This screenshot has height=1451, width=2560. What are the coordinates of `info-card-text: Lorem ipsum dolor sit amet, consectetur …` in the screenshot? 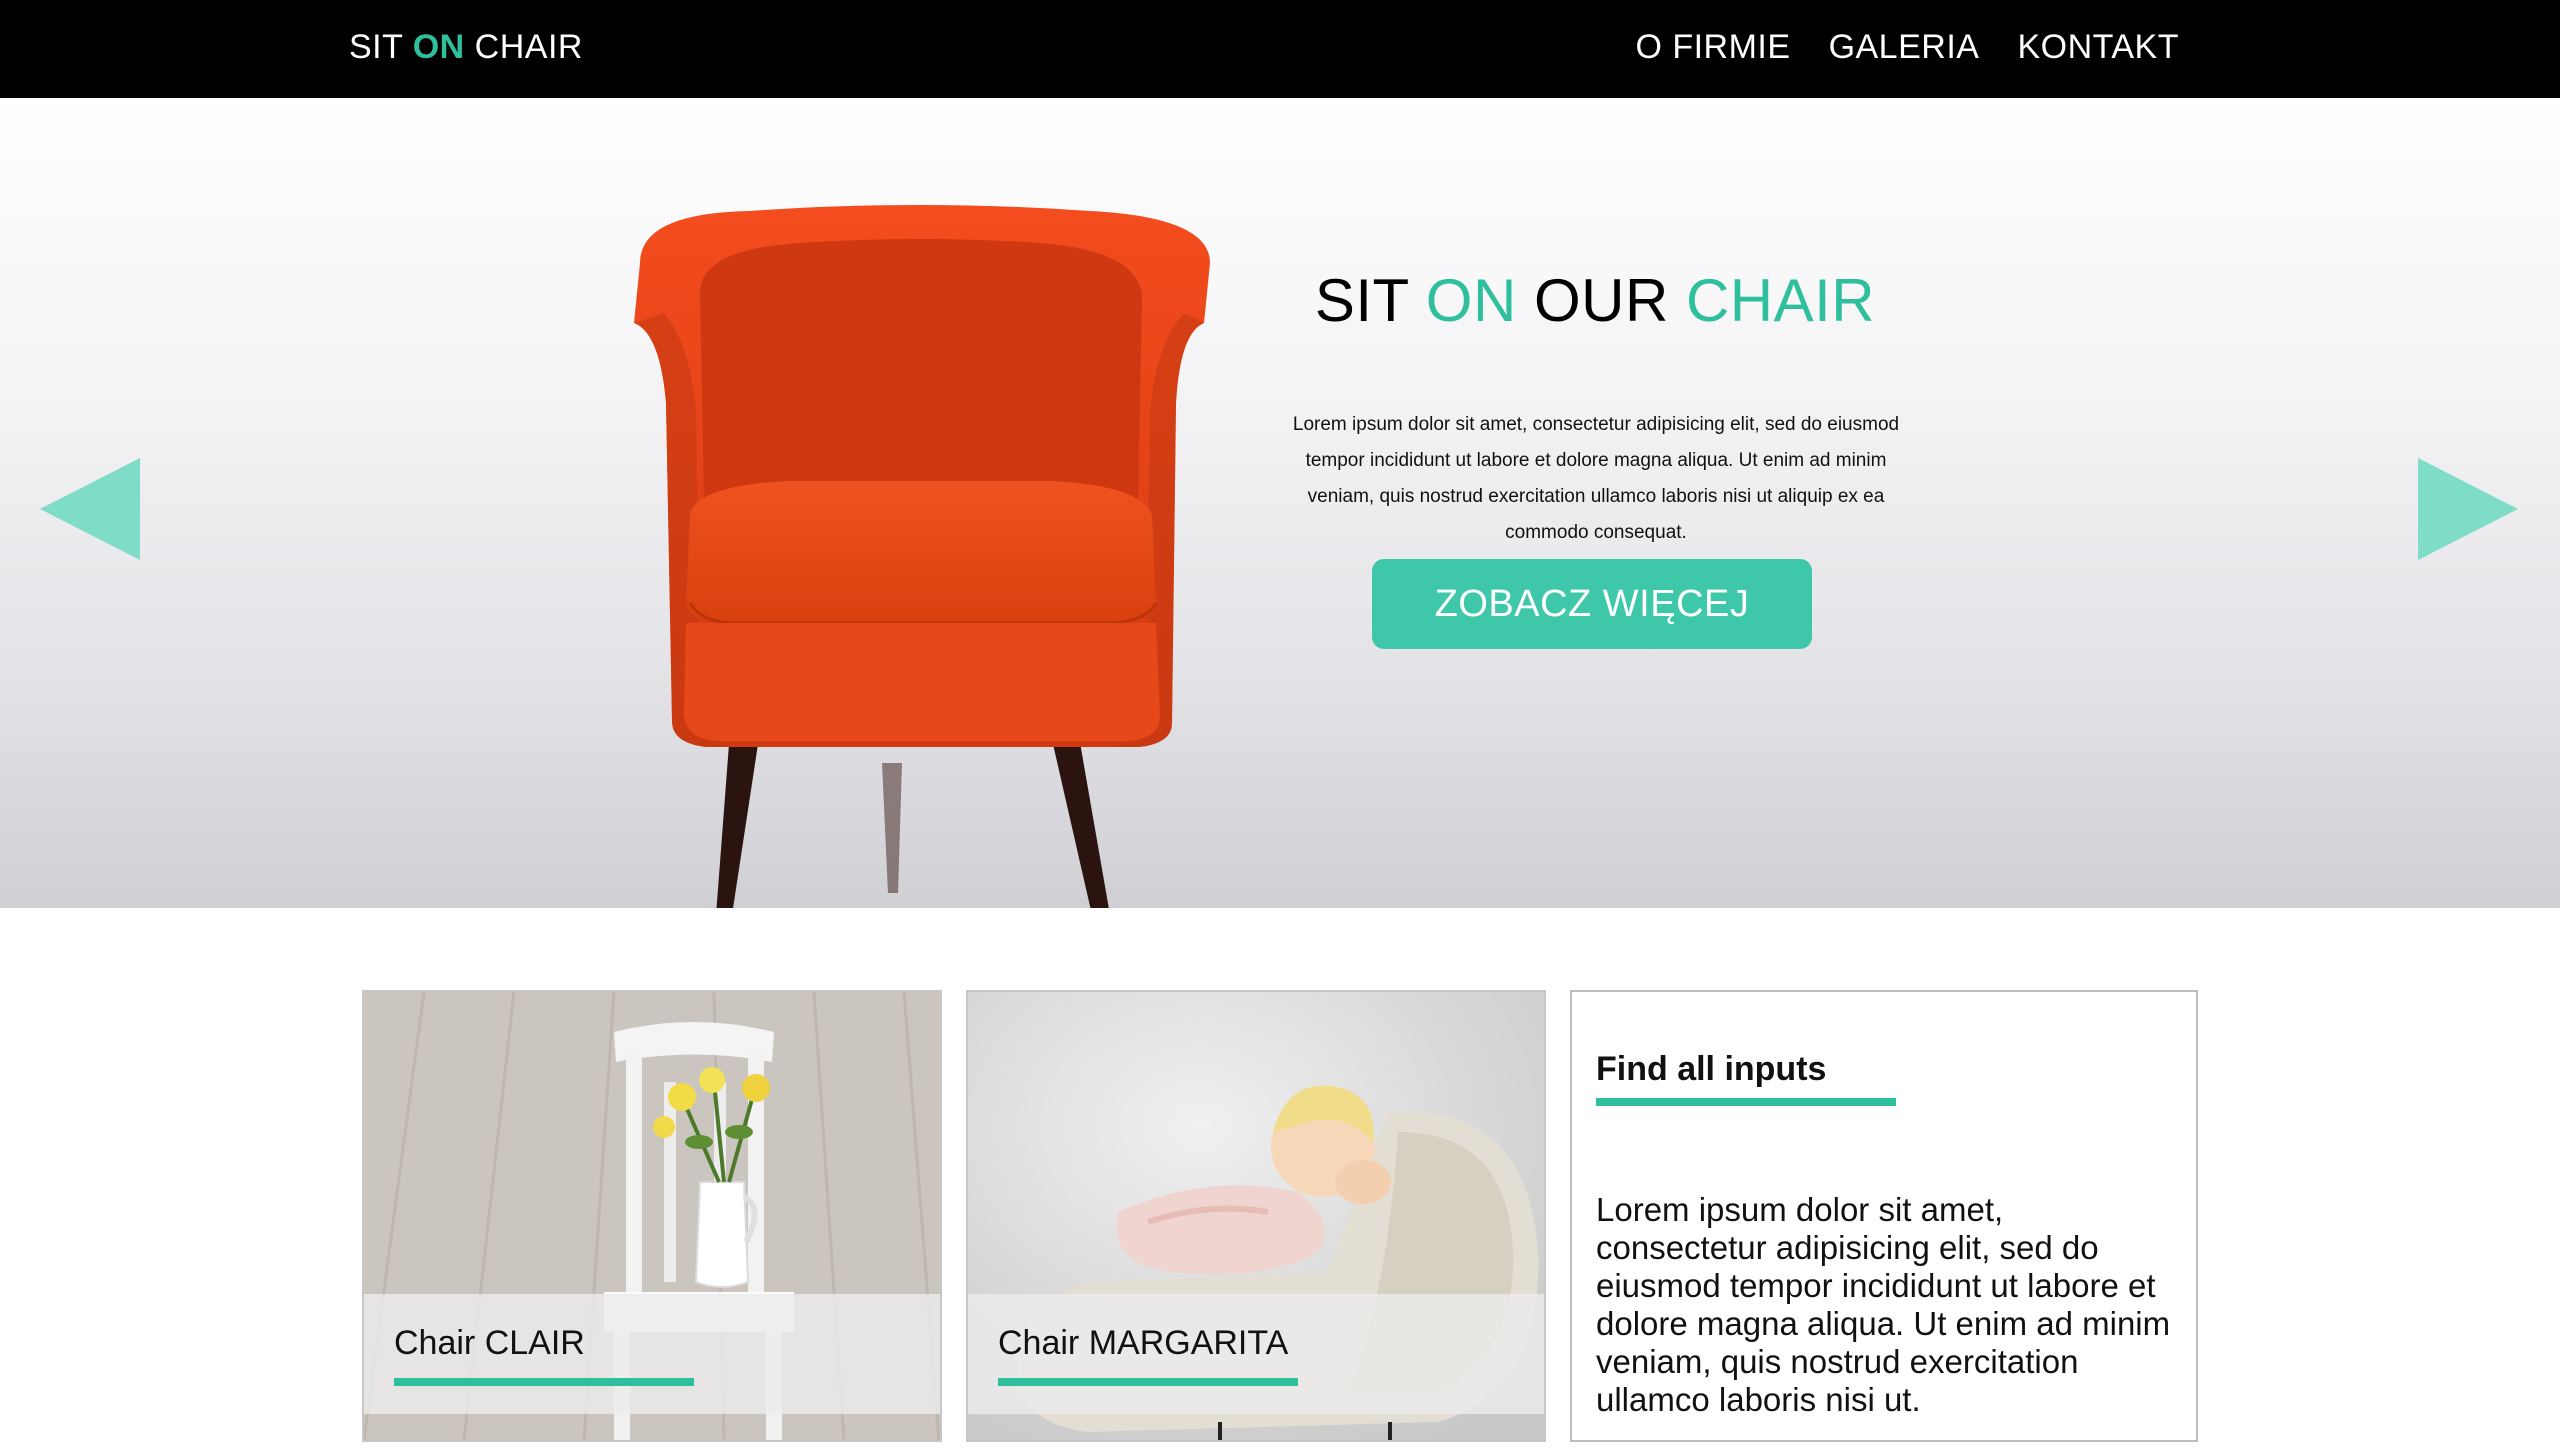 It's located at (1883, 1304).